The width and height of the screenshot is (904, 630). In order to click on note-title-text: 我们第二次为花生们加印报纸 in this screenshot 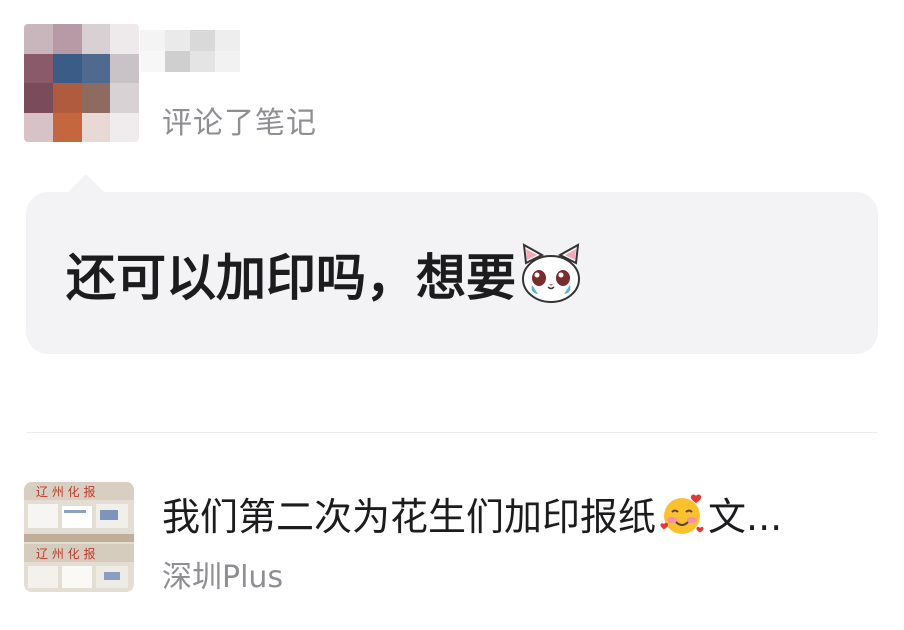, I will do `click(409, 517)`.